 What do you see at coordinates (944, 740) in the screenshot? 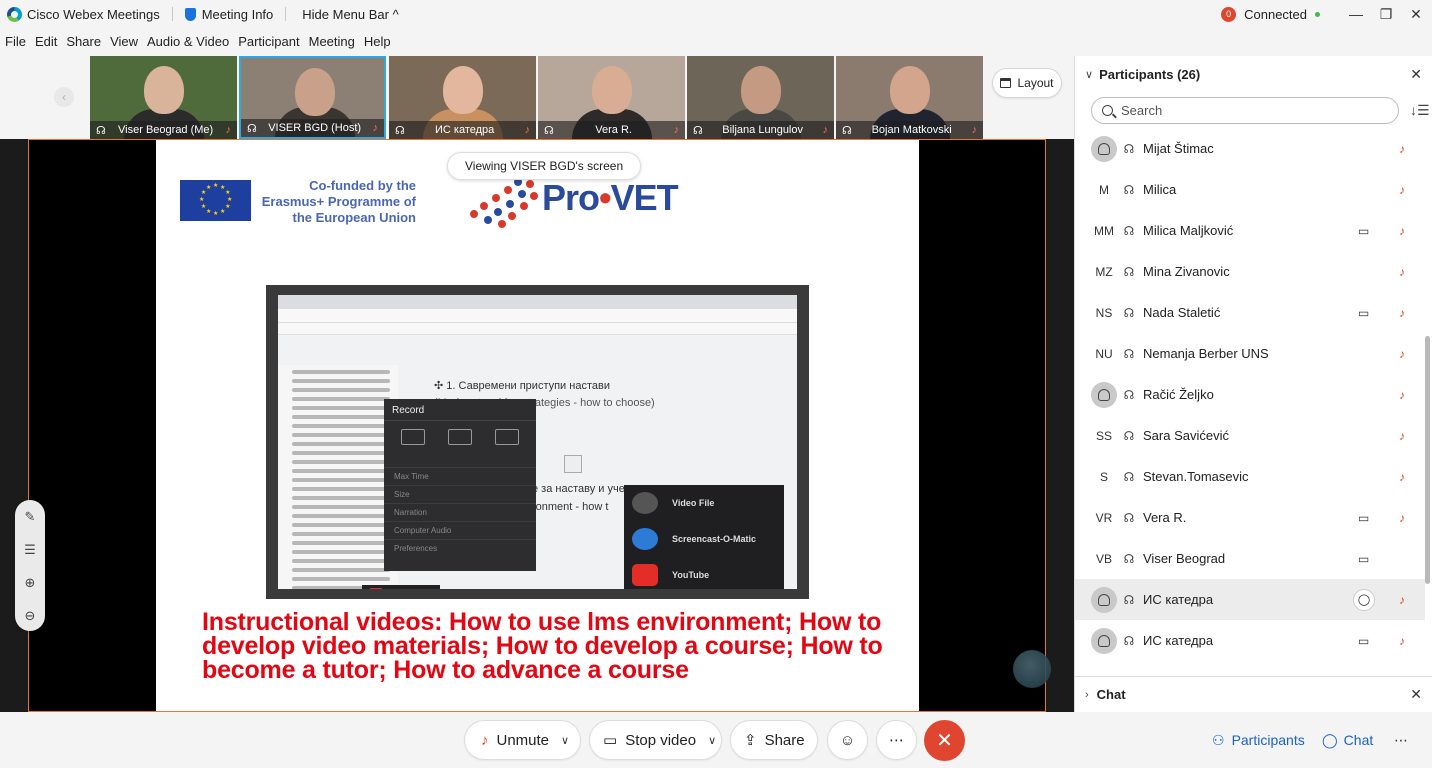
I see `end-meeting-button: ✕` at bounding box center [944, 740].